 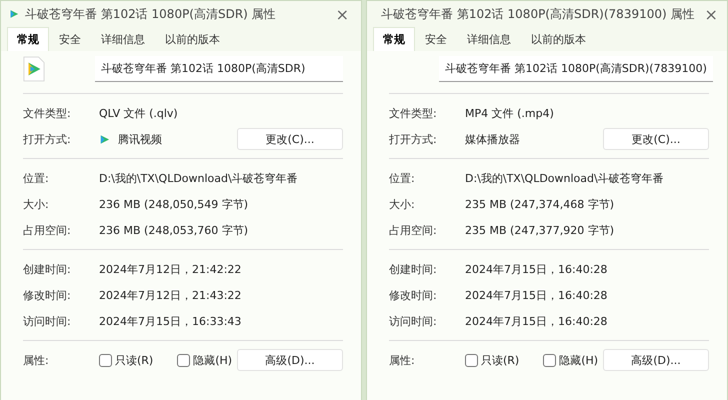 What do you see at coordinates (537, 14) in the screenshot?
I see `window-title: 斗破苍穹年番 第102话 1080P(高清SDR)(7839100) 属性` at bounding box center [537, 14].